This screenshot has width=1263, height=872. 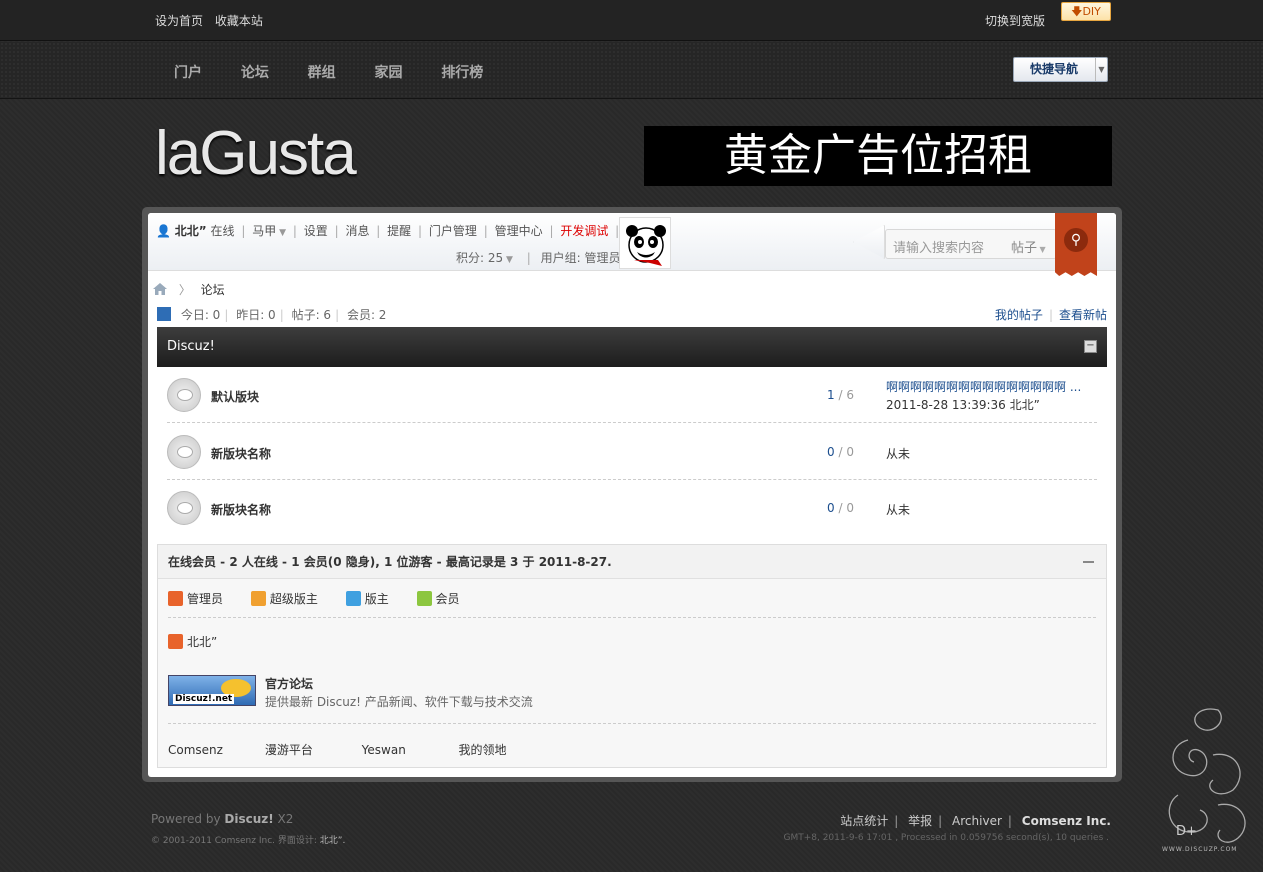 I want to click on reminders-link: 提醒, so click(x=399, y=231).